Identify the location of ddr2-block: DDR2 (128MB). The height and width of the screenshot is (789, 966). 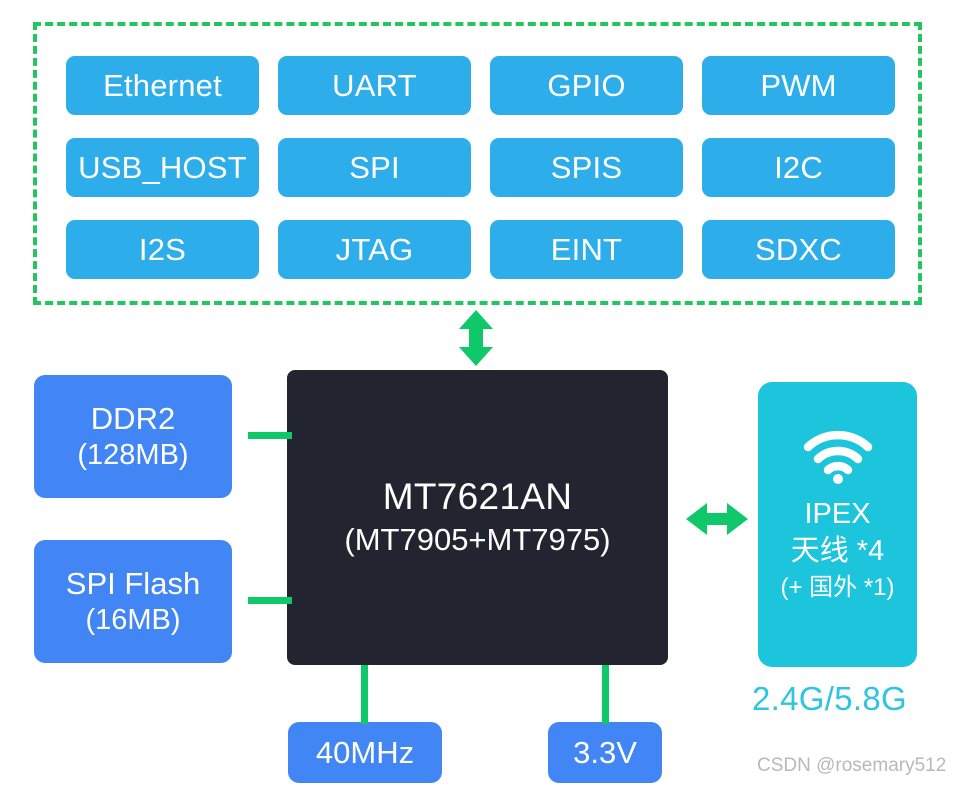
(133, 436).